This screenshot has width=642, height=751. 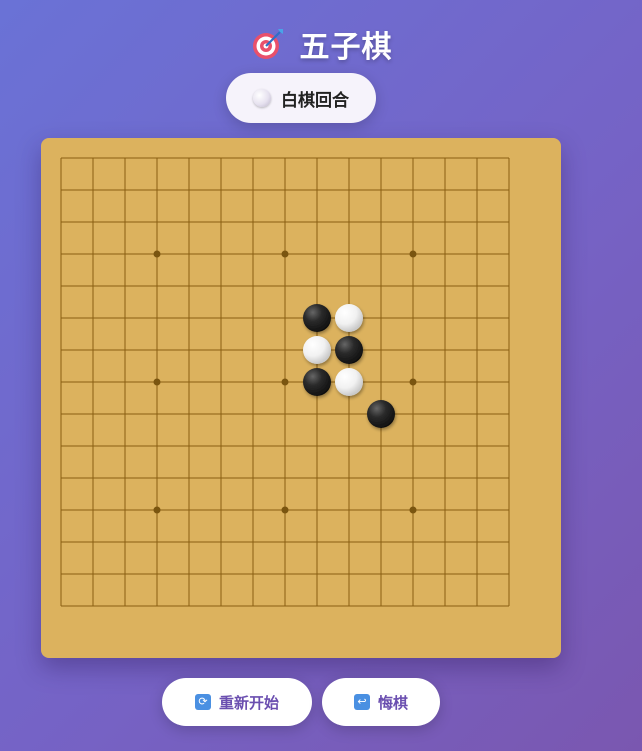 What do you see at coordinates (248, 703) in the screenshot?
I see `restart-label: 重新开始` at bounding box center [248, 703].